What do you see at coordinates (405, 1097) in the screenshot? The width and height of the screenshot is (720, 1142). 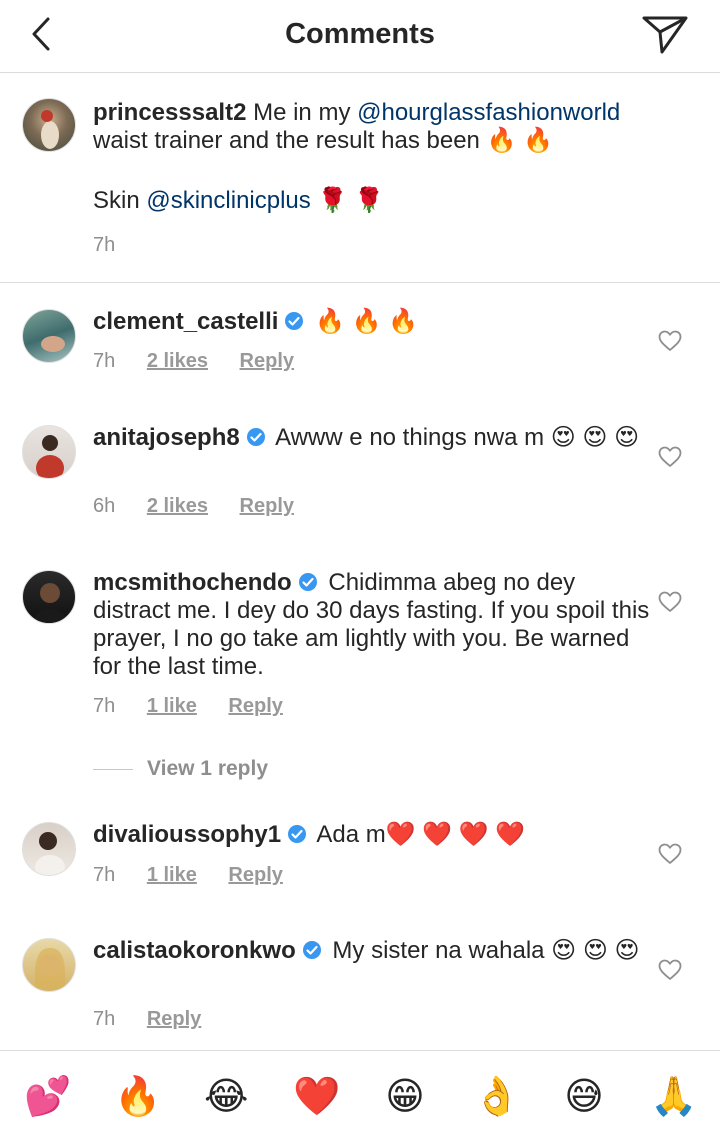 I see `emoji-grin-button: 😁` at bounding box center [405, 1097].